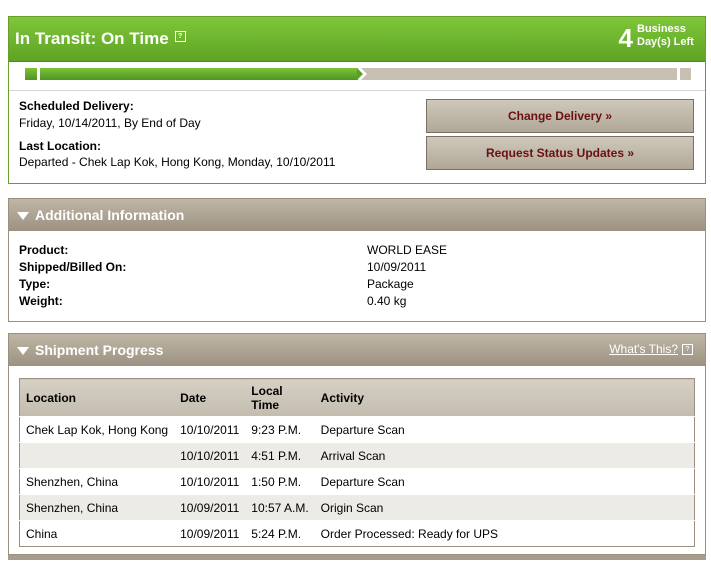 This screenshot has height=568, width=711. Describe the element at coordinates (73, 267) in the screenshot. I see `shipped-billed-label: Shipped/Billed On:` at that location.